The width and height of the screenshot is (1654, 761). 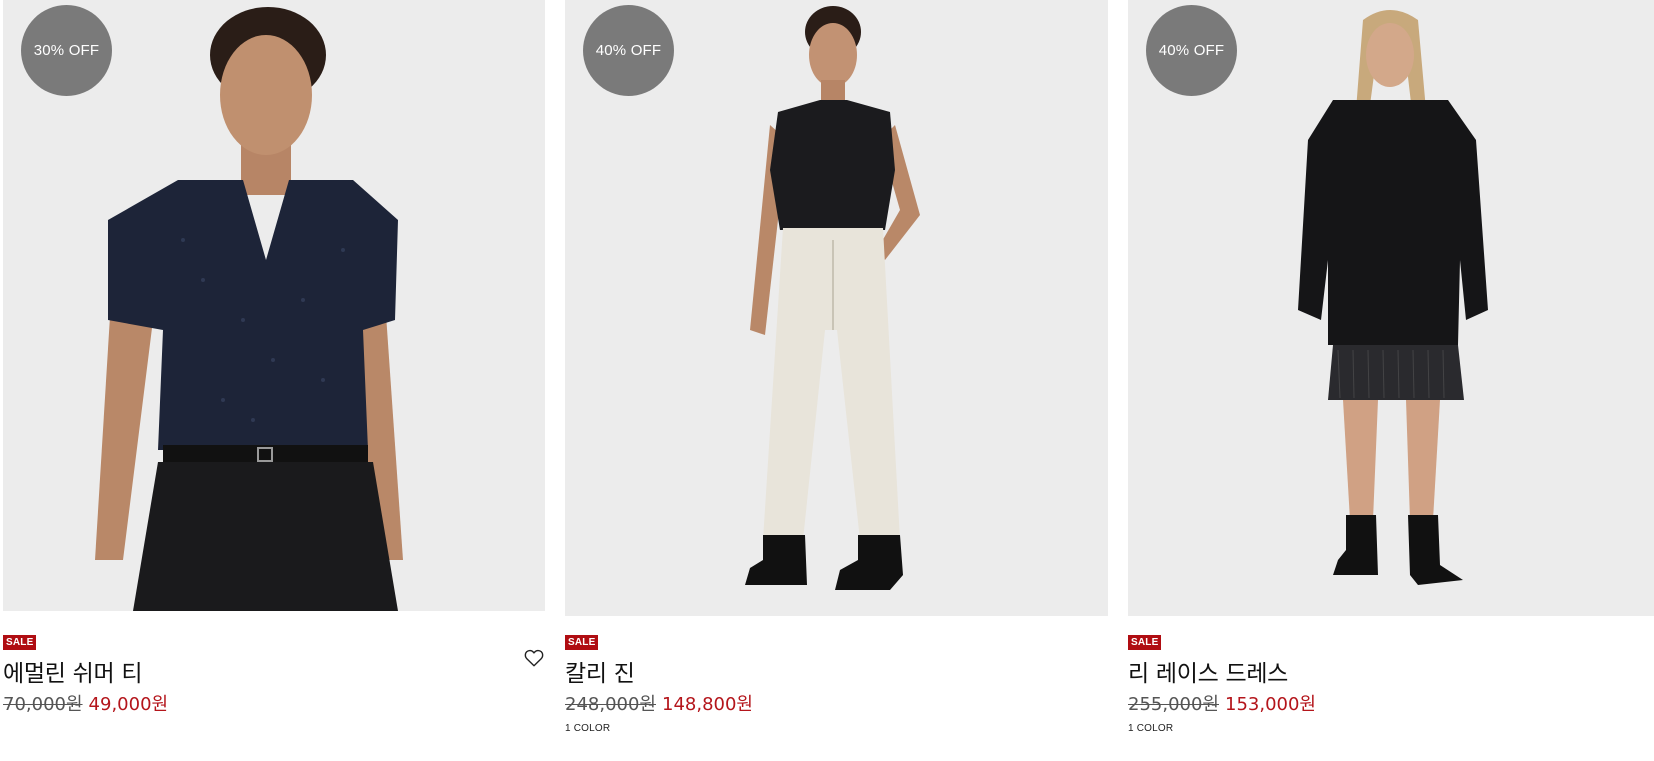 What do you see at coordinates (707, 704) in the screenshot?
I see `sale-price: 148,800원` at bounding box center [707, 704].